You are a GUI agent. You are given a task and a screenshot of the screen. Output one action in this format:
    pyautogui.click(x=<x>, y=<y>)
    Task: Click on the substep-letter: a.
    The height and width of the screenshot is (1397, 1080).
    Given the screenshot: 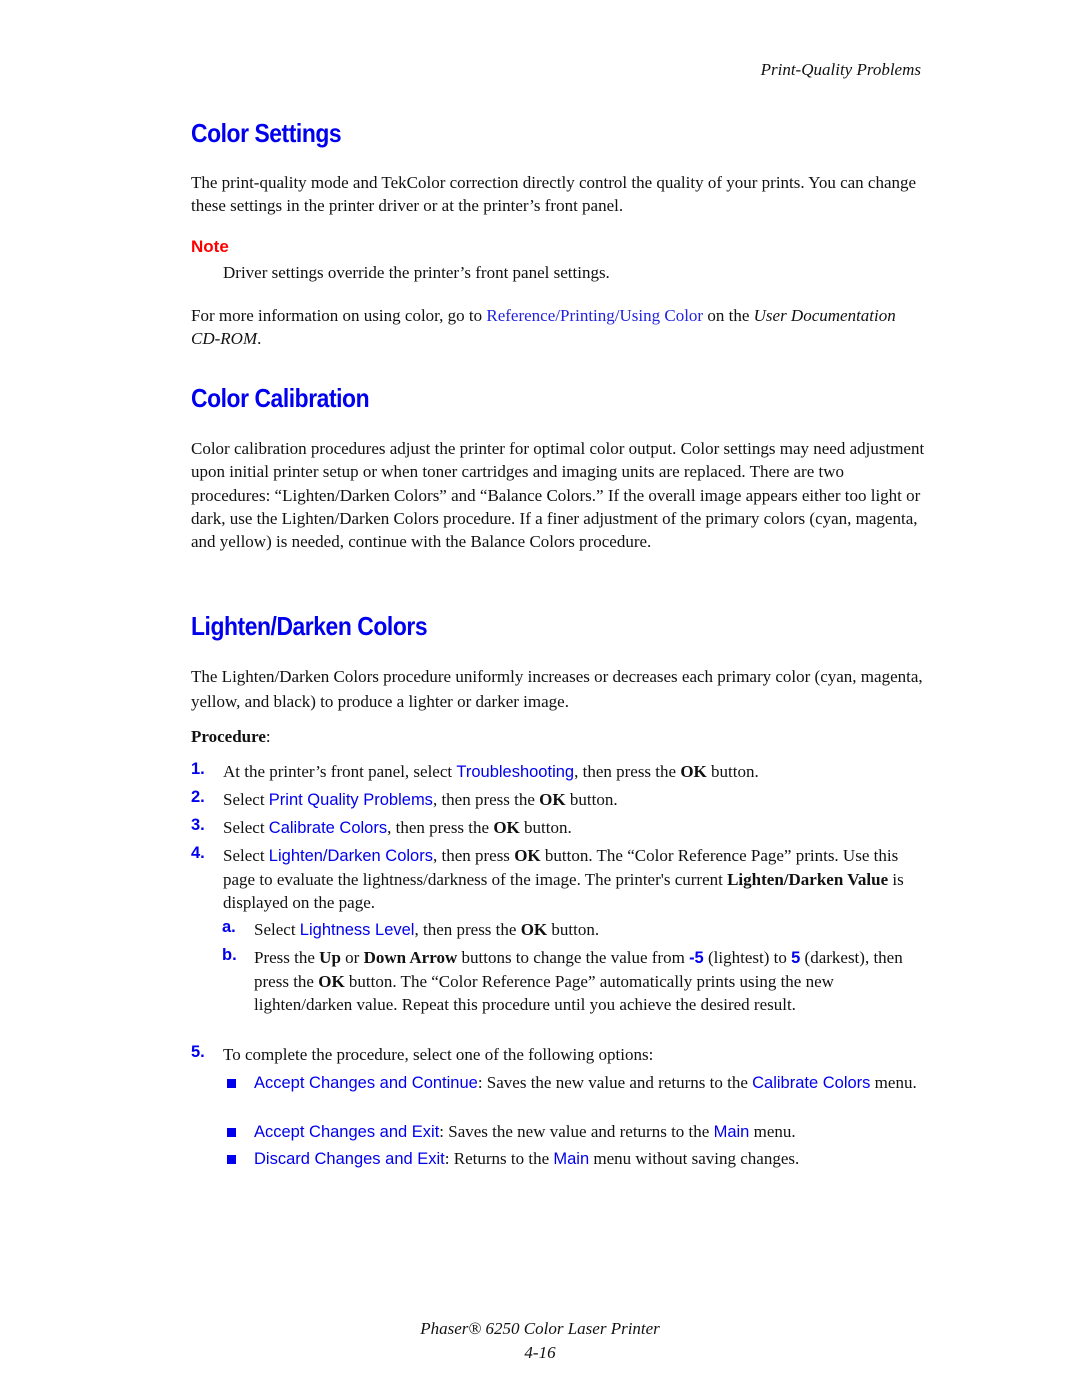 What is the action you would take?
    pyautogui.click(x=229, y=927)
    